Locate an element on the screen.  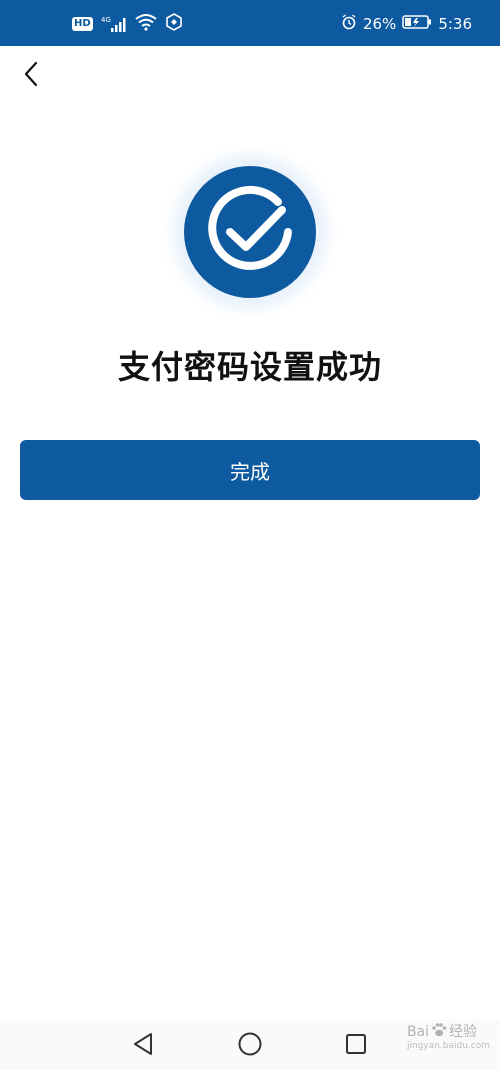
signal-icon: 4G is located at coordinates (114, 24).